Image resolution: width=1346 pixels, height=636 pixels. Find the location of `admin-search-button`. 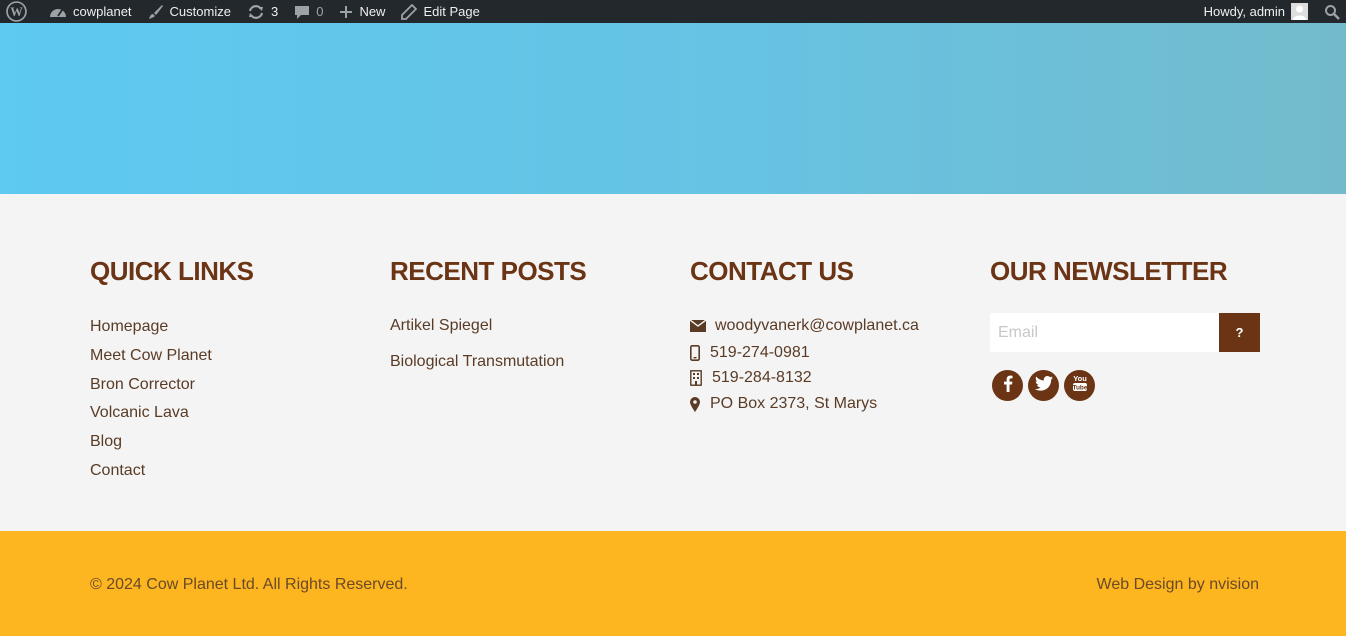

admin-search-button is located at coordinates (1330, 11).